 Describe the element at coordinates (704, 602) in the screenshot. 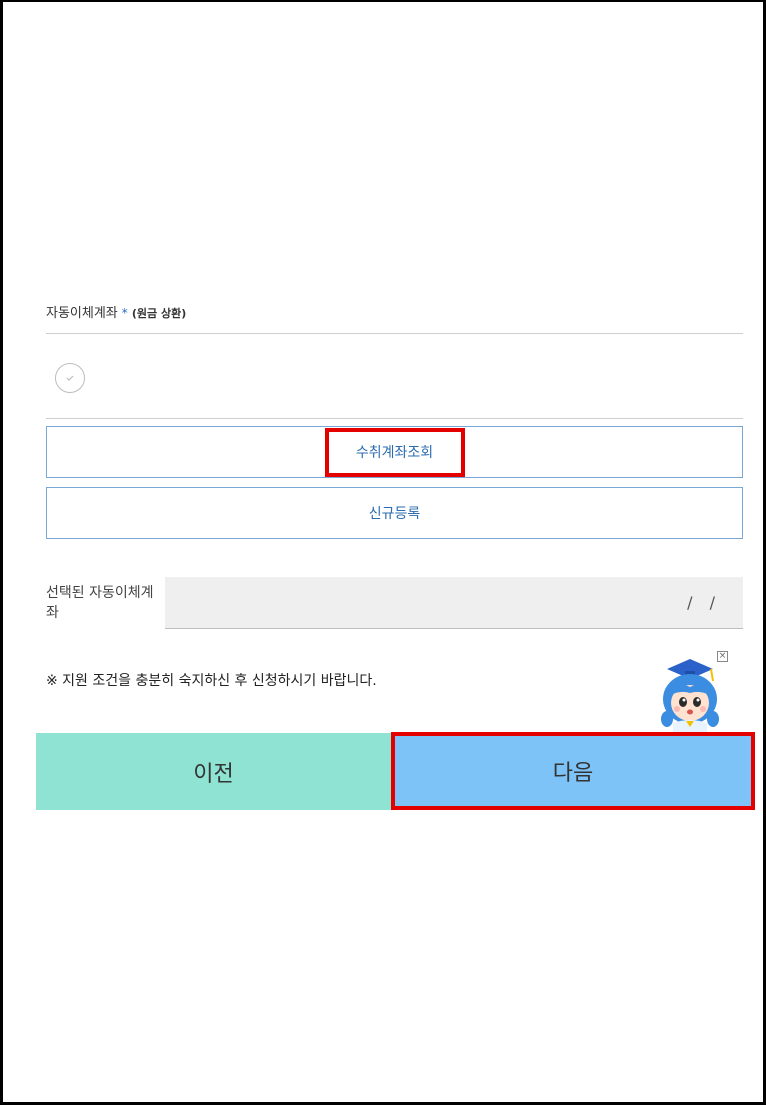

I see `selected-account-value: / /` at that location.